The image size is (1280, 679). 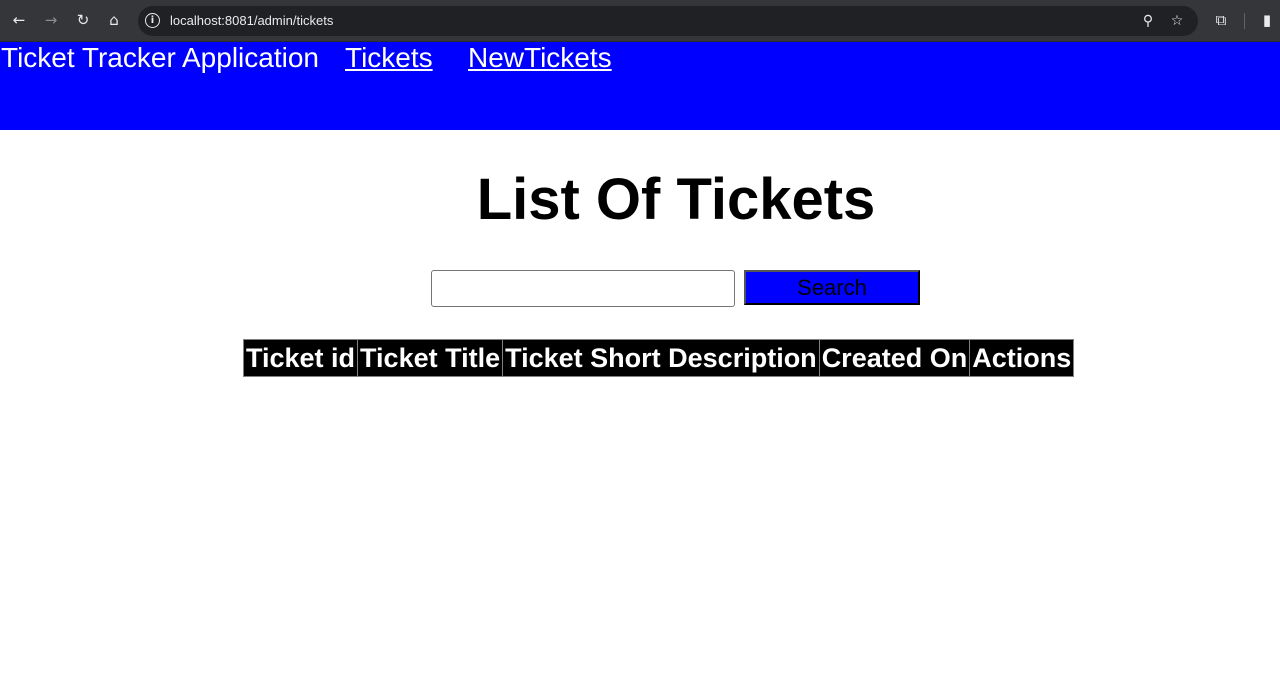 What do you see at coordinates (832, 287) in the screenshot?
I see `search-button: Search` at bounding box center [832, 287].